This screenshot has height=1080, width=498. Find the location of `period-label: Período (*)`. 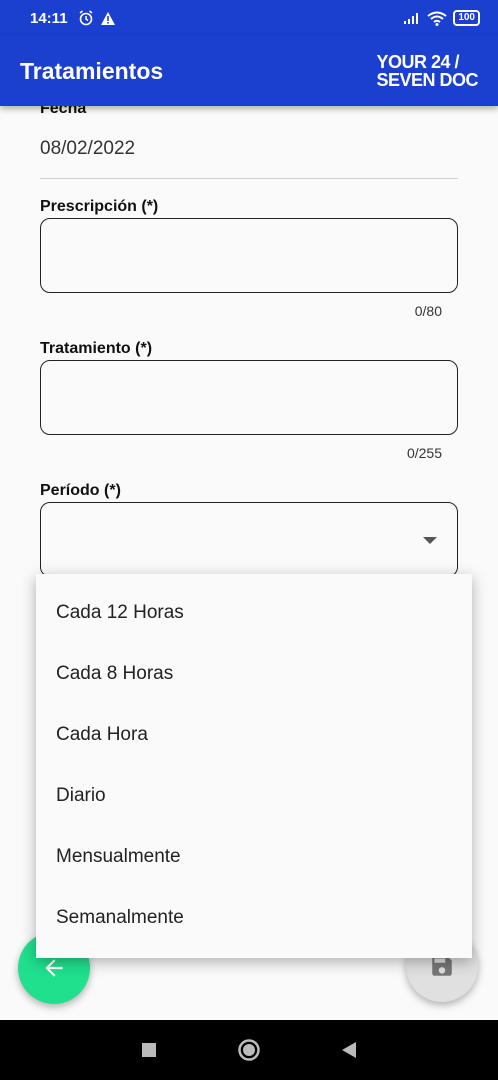

period-label: Período (*) is located at coordinates (80, 490).